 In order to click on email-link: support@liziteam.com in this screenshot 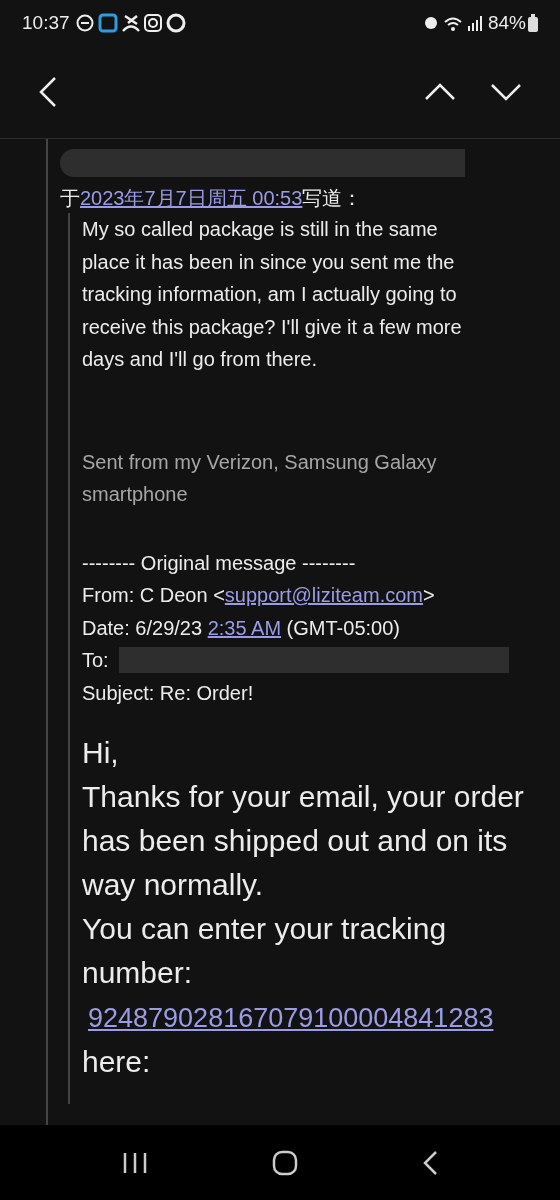, I will do `click(323, 595)`.